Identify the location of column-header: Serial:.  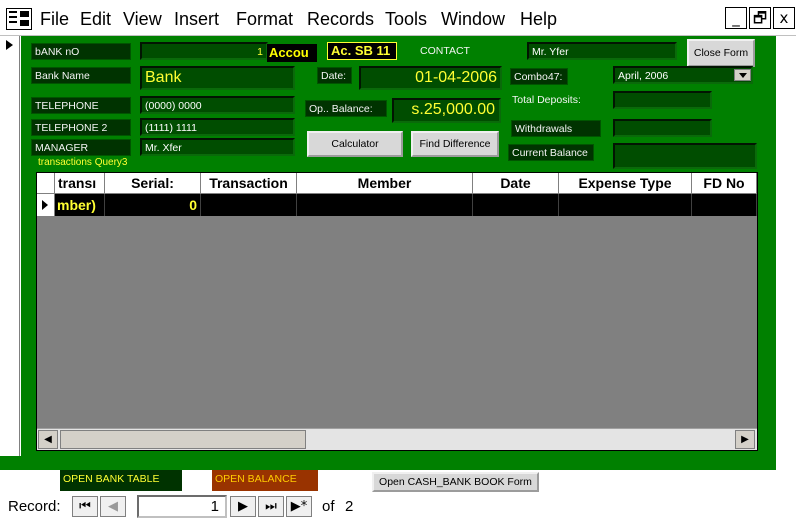
(153, 183).